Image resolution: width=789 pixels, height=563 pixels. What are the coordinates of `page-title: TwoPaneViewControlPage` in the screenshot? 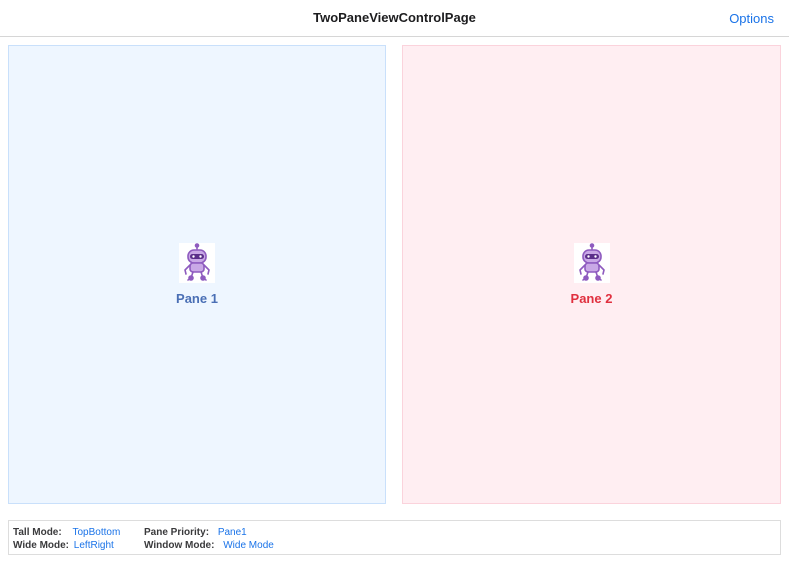 It's located at (394, 17).